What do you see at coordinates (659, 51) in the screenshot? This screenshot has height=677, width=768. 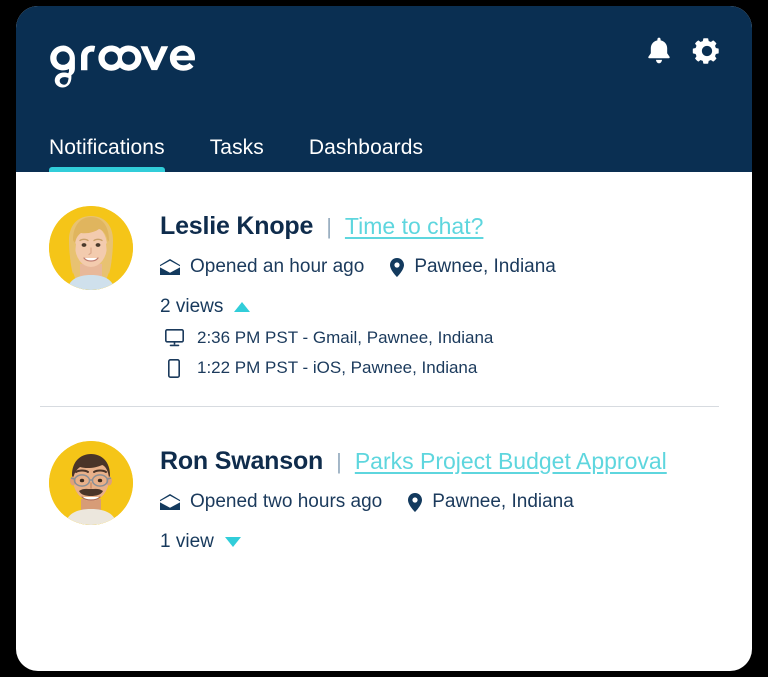 I see `bell-icon` at bounding box center [659, 51].